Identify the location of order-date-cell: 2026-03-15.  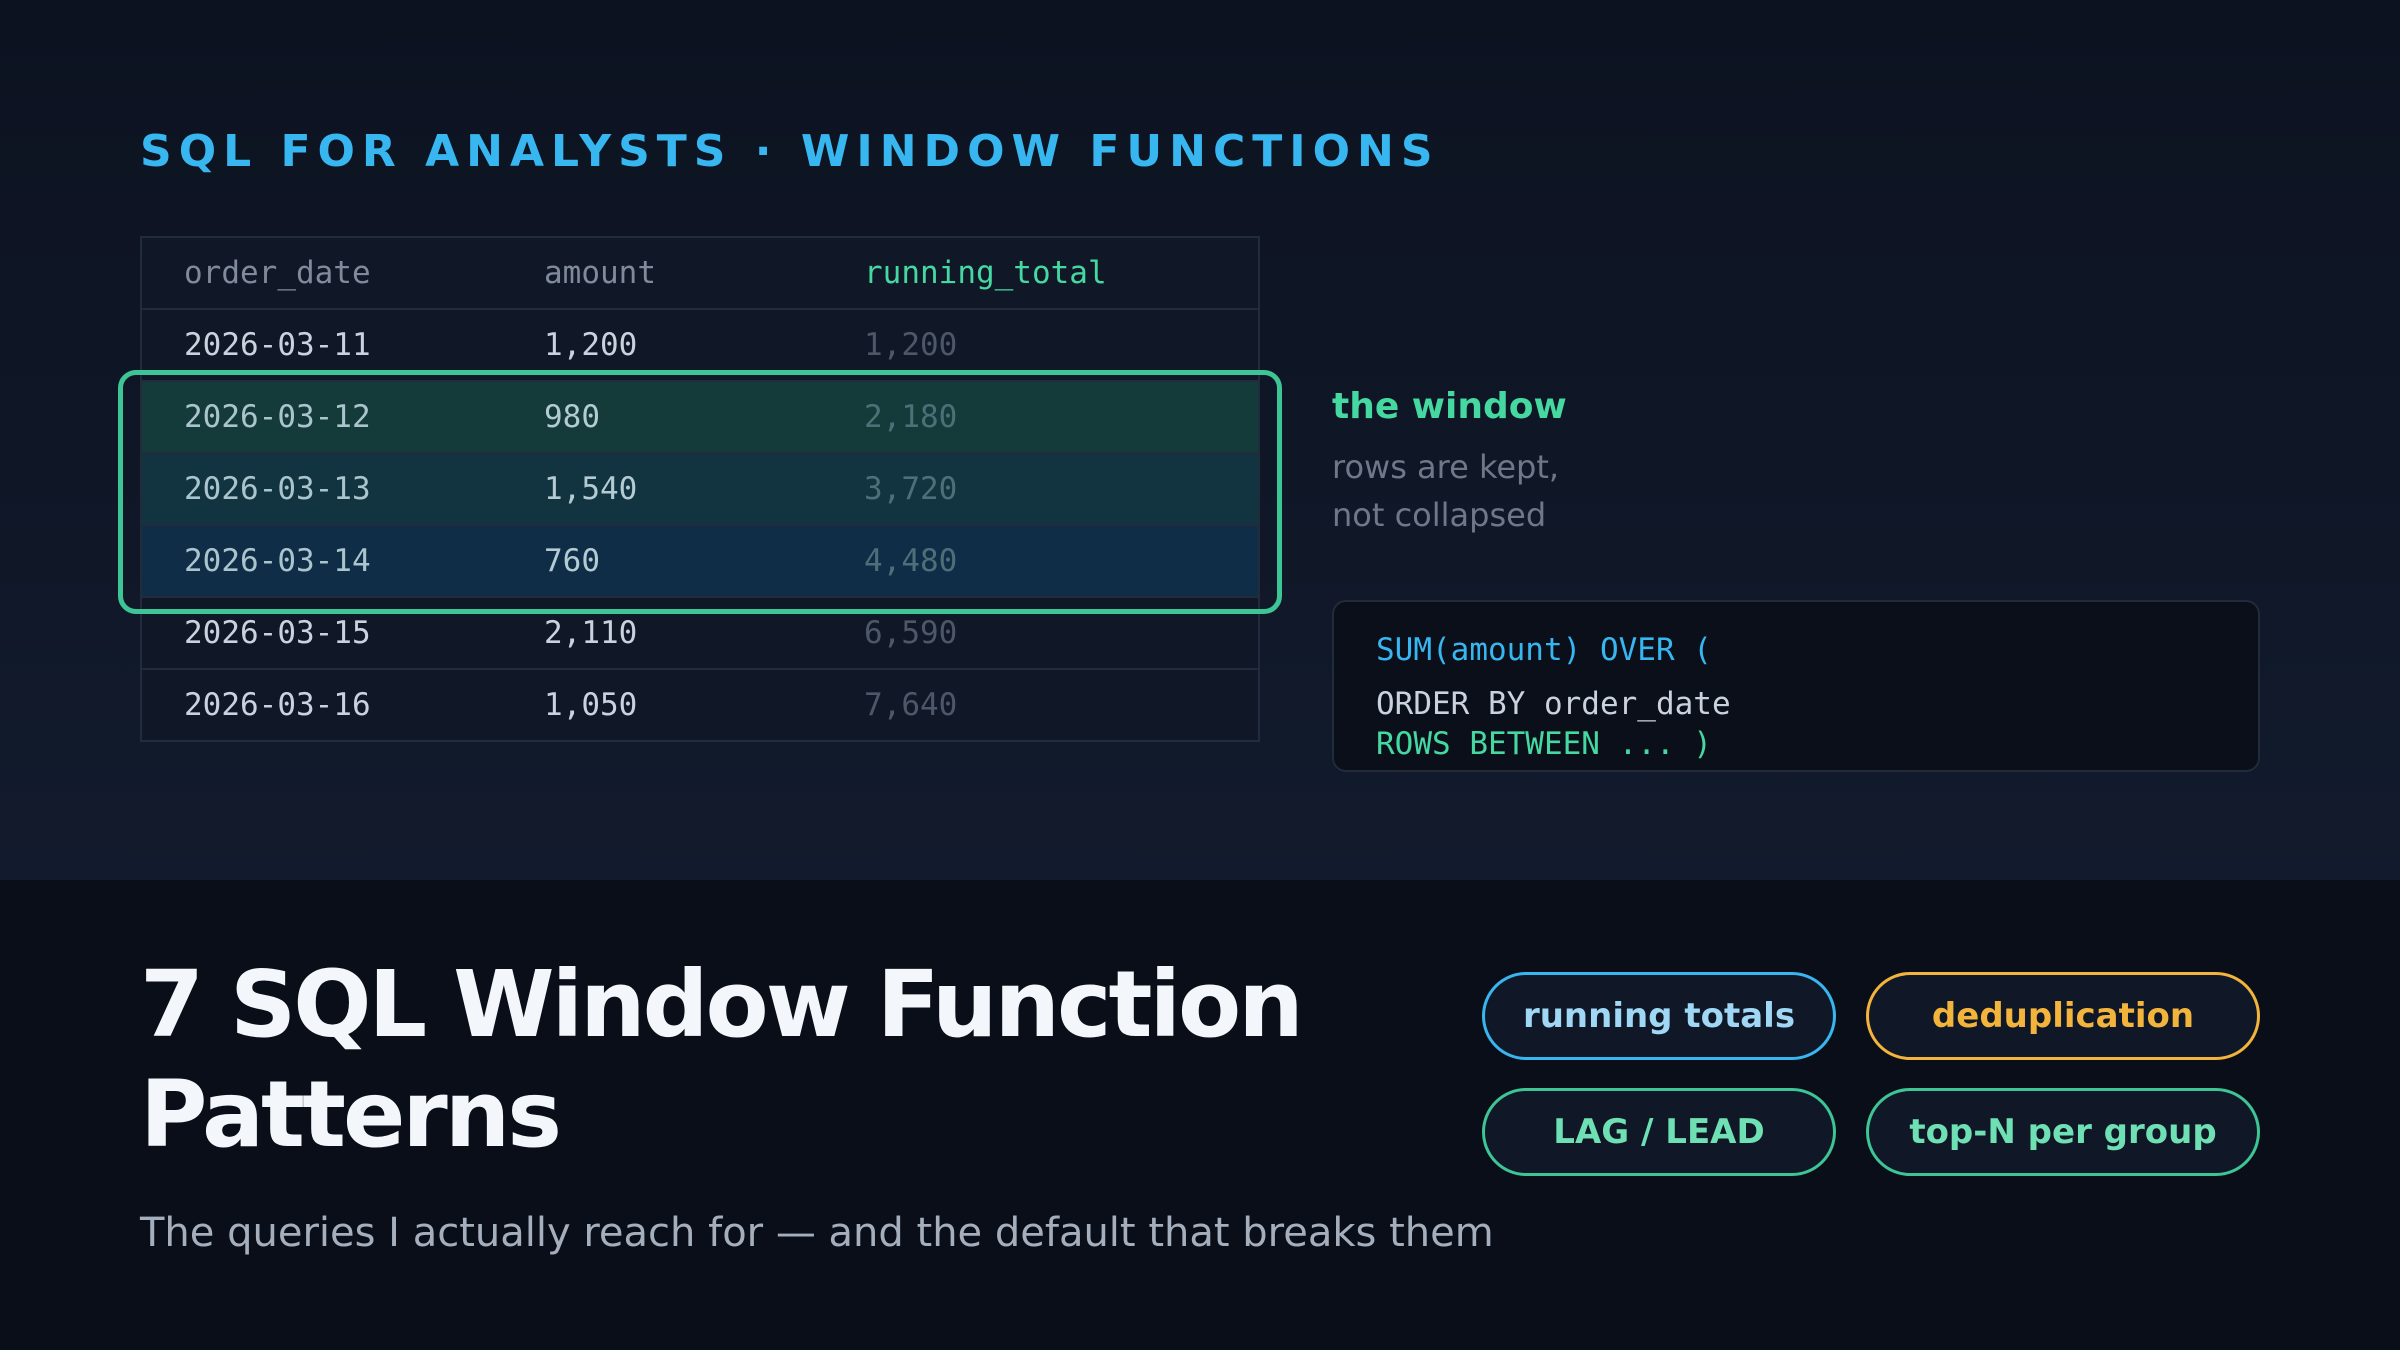
(277, 633).